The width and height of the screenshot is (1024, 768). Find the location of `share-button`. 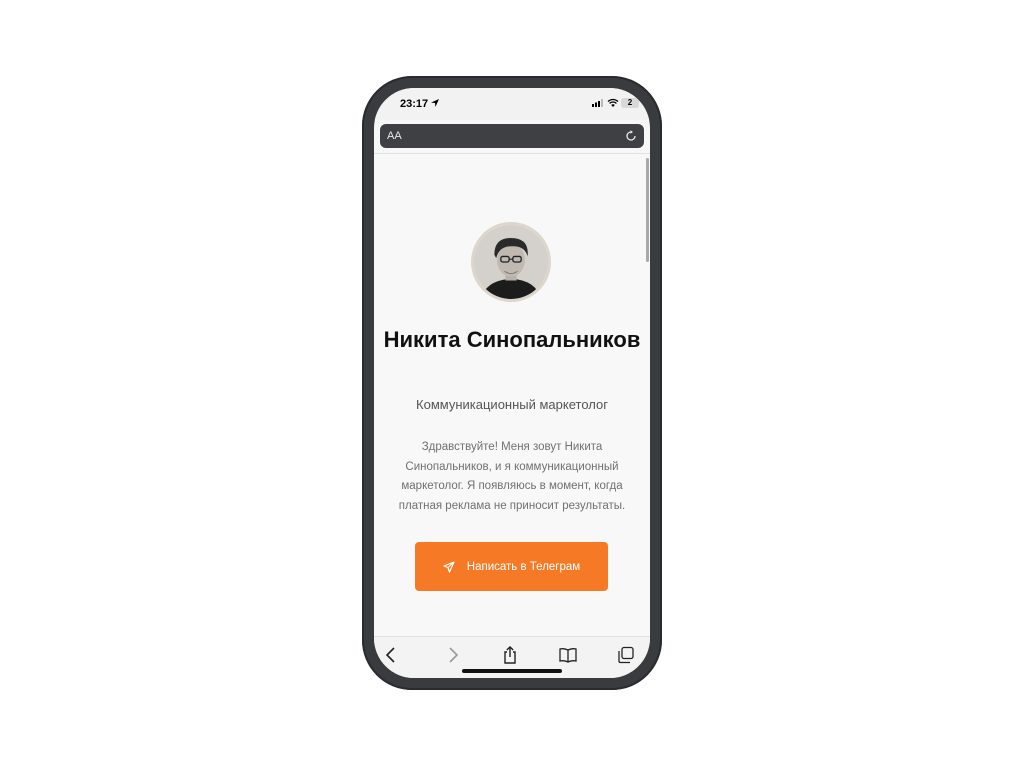

share-button is located at coordinates (510, 655).